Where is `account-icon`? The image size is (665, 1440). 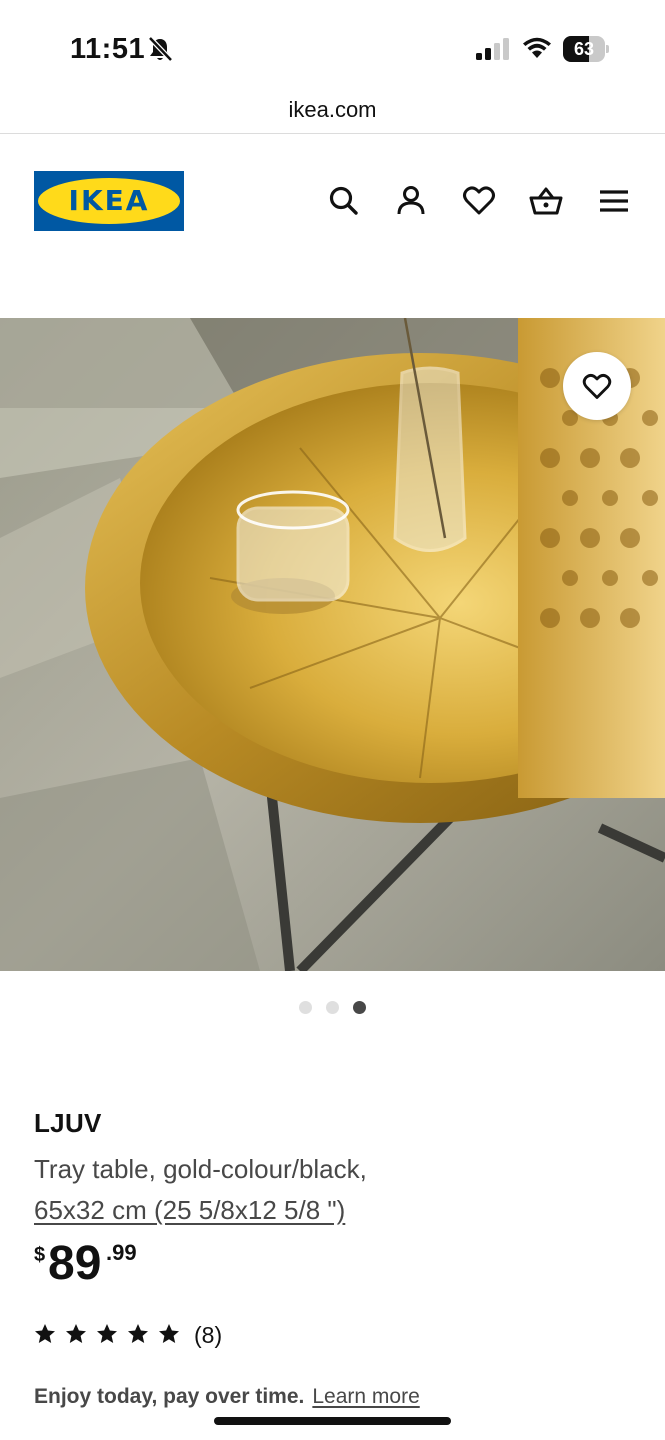 account-icon is located at coordinates (411, 201).